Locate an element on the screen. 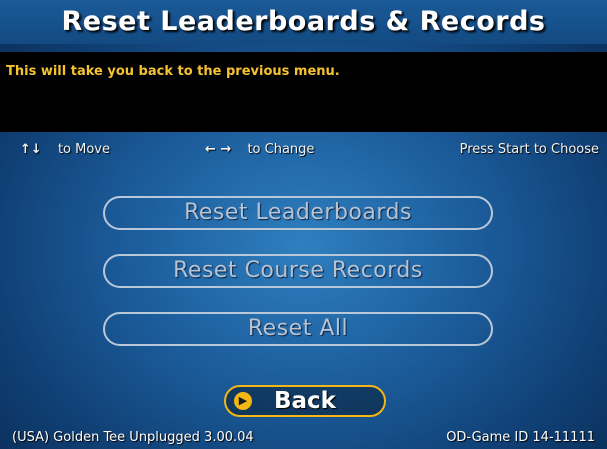 The image size is (607, 449). change-hint: ← → to Change is located at coordinates (259, 150).